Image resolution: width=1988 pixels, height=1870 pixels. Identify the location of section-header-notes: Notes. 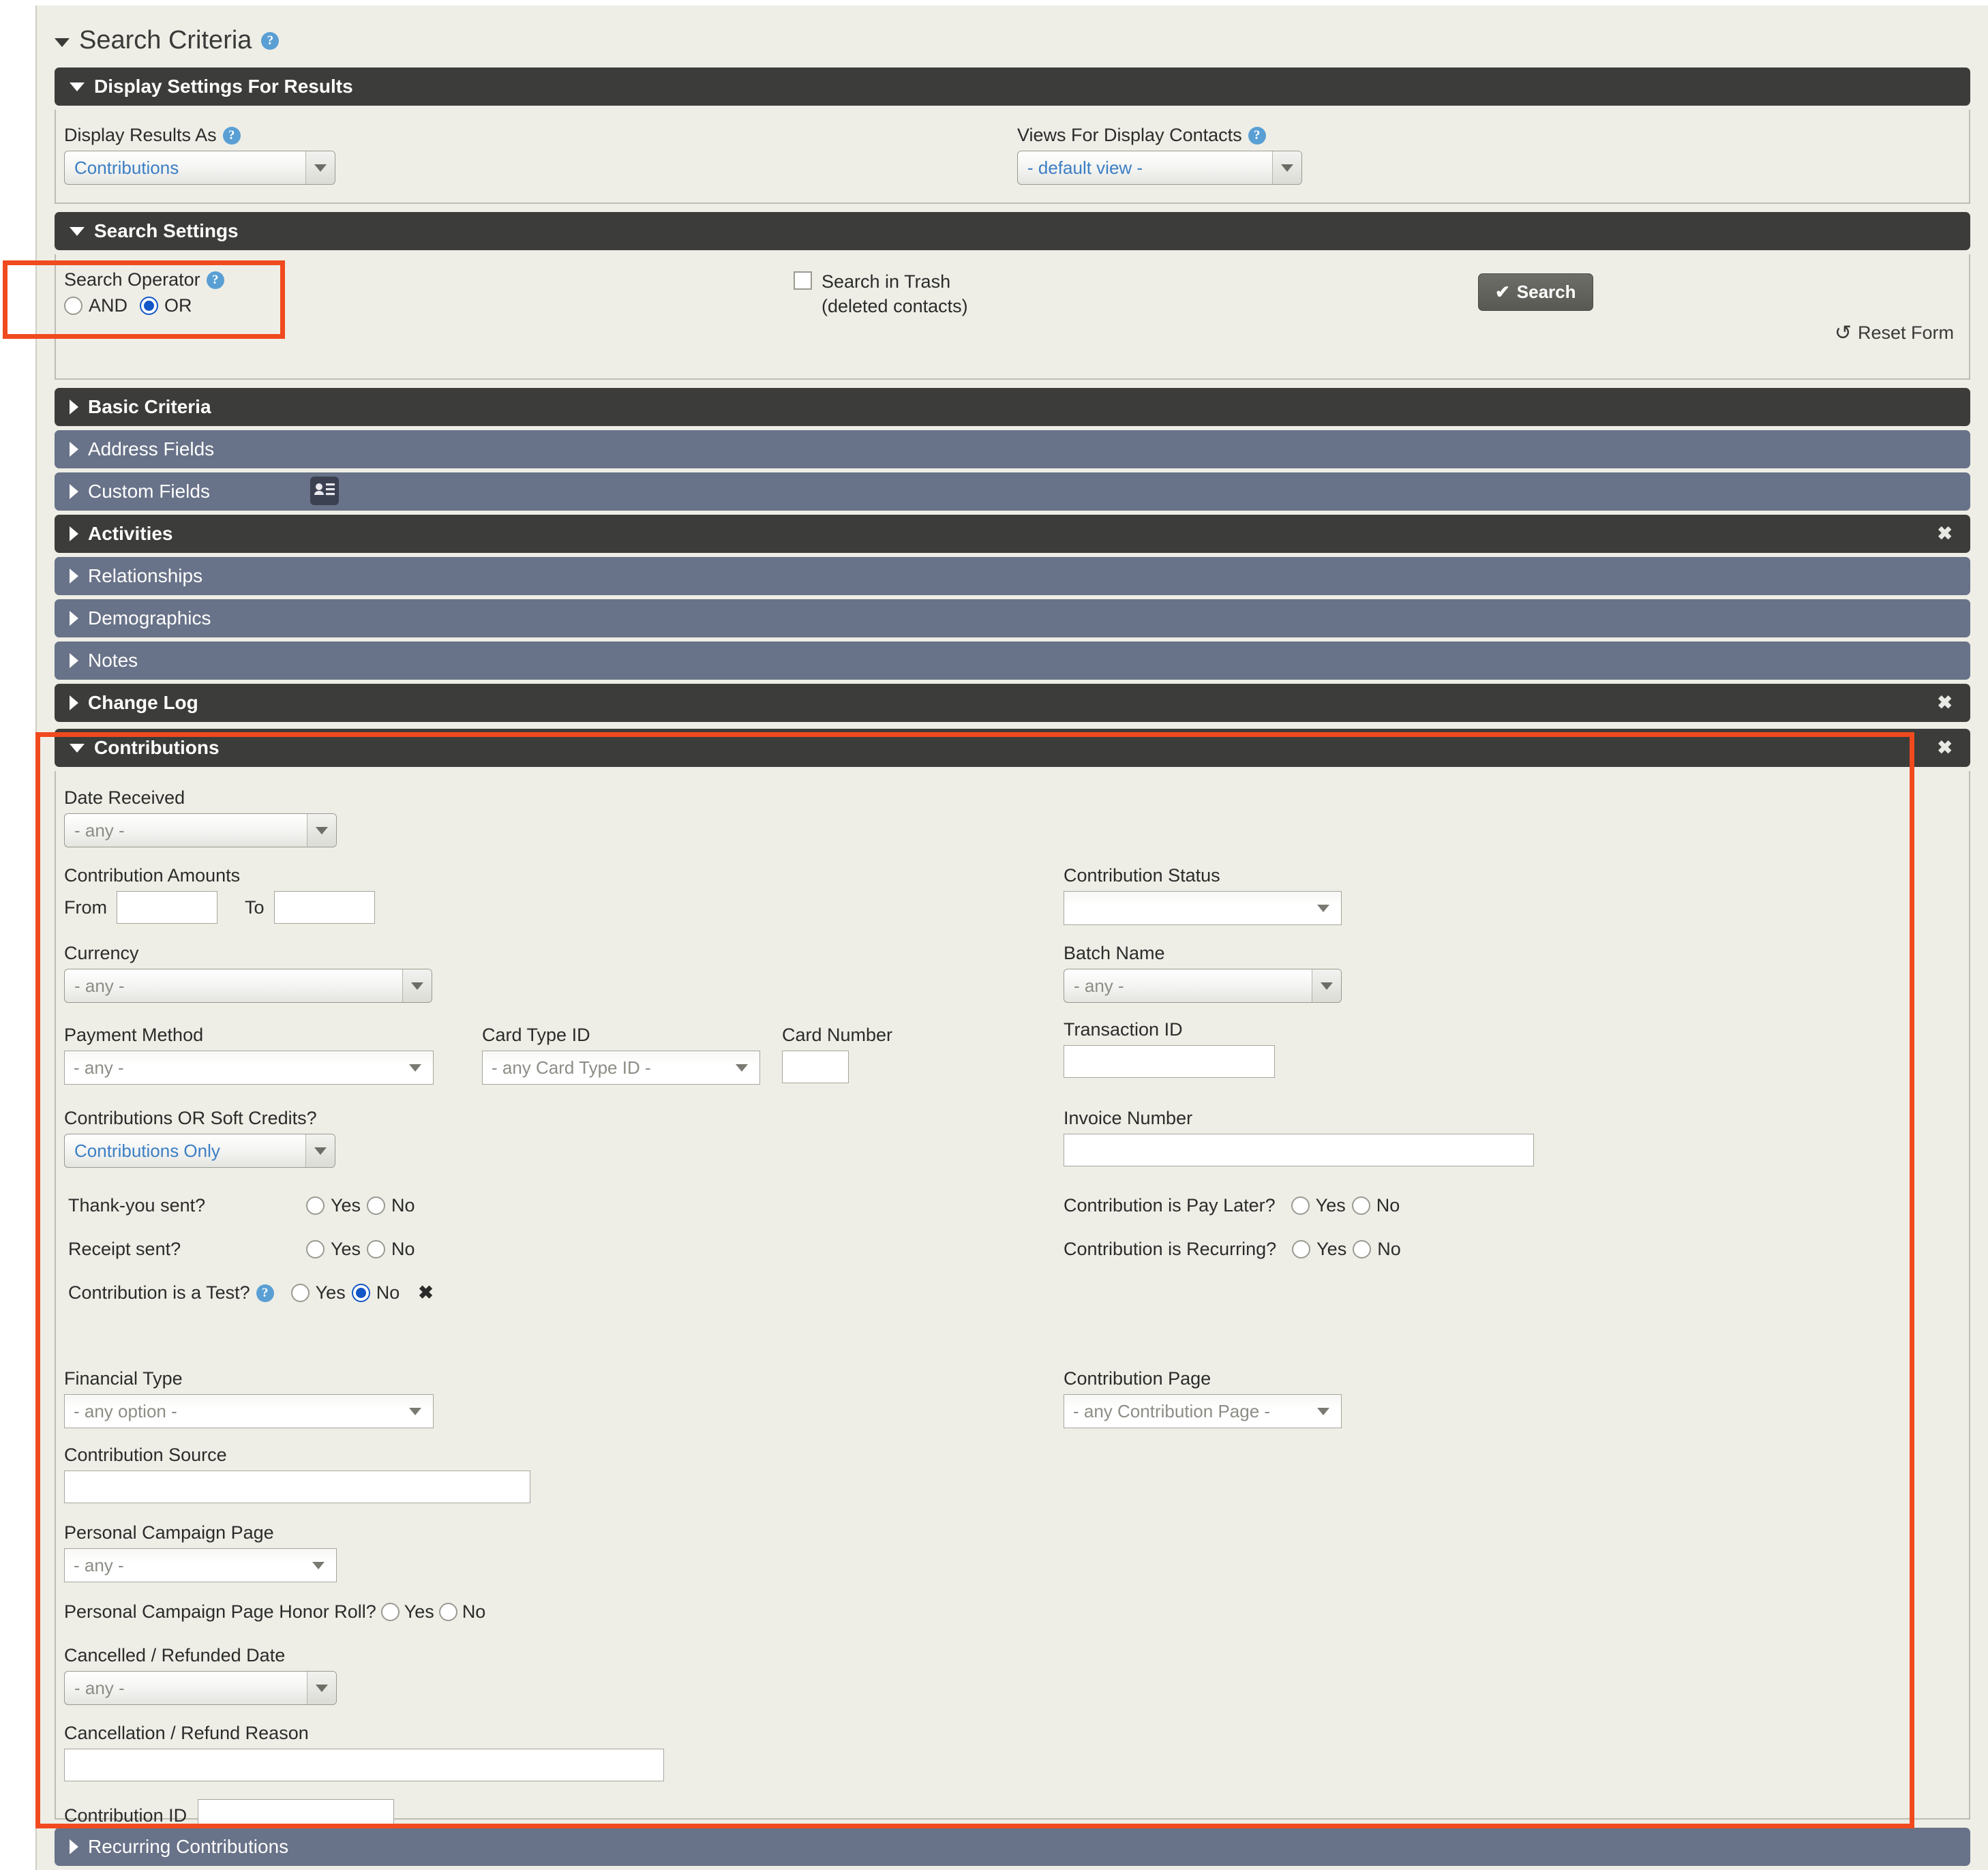
(1012, 661).